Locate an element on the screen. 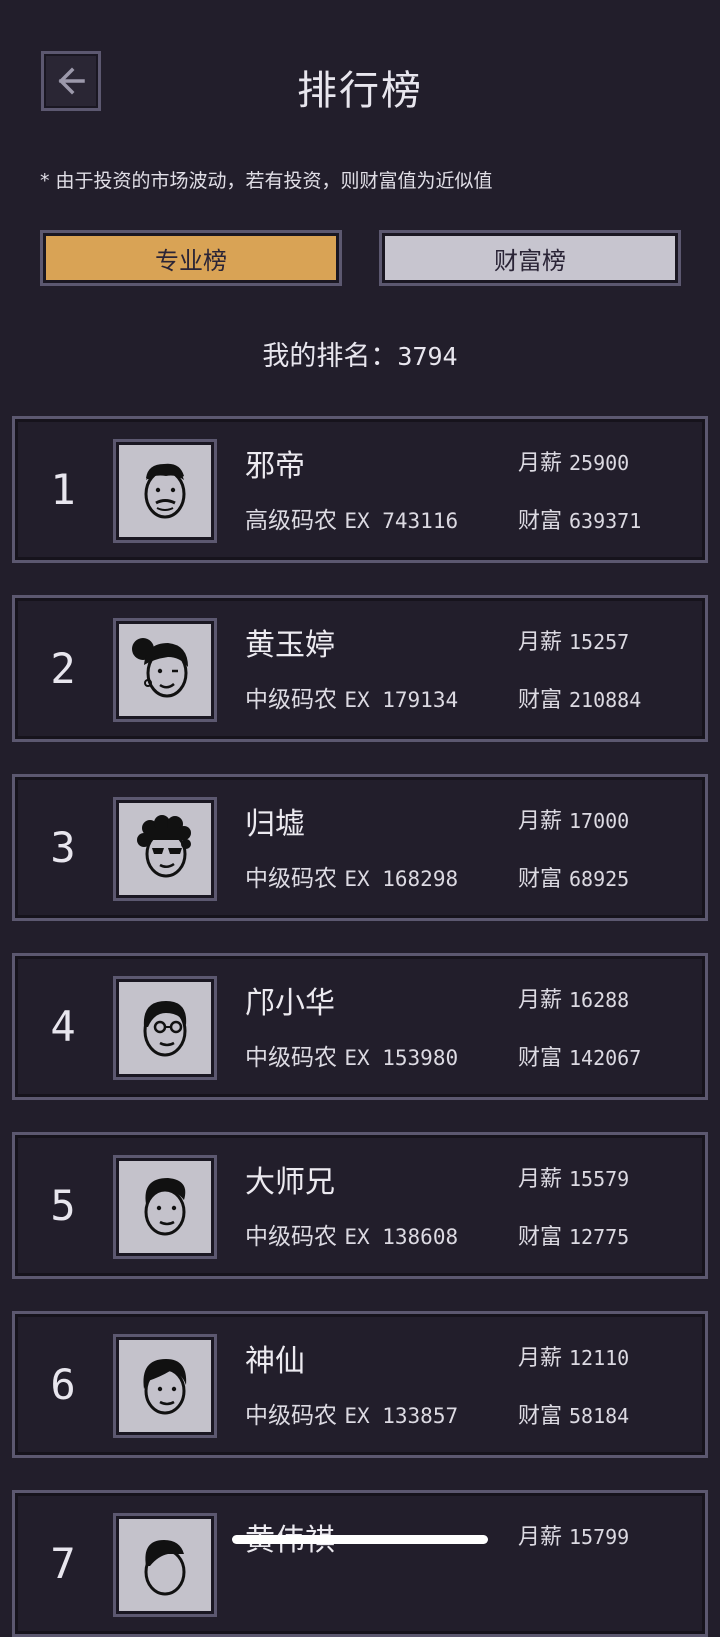 This screenshot has height=1637, width=720. rank-number: 6 is located at coordinates (63, 1384).